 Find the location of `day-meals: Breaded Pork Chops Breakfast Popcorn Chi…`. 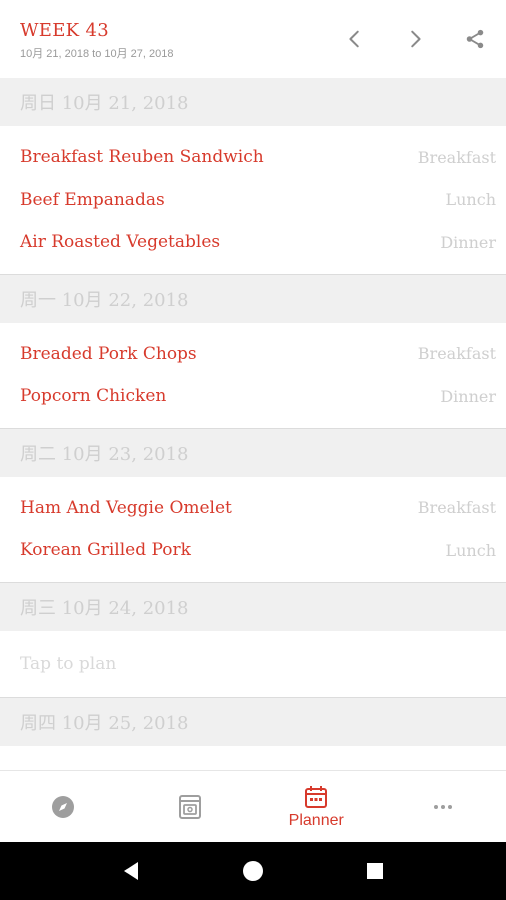

day-meals: Breaded Pork Chops Breakfast Popcorn Chi… is located at coordinates (253, 375).